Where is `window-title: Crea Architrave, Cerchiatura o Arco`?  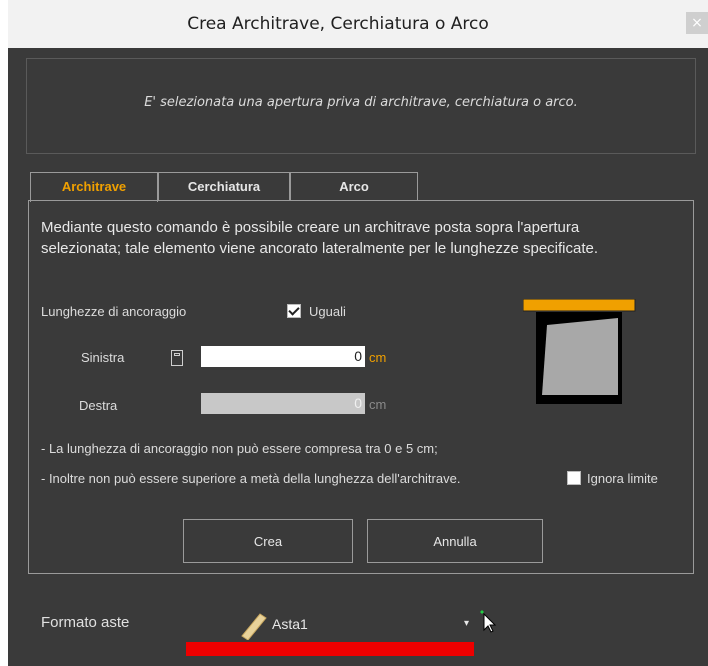
window-title: Crea Architrave, Cerchiatura o Arco is located at coordinates (338, 24).